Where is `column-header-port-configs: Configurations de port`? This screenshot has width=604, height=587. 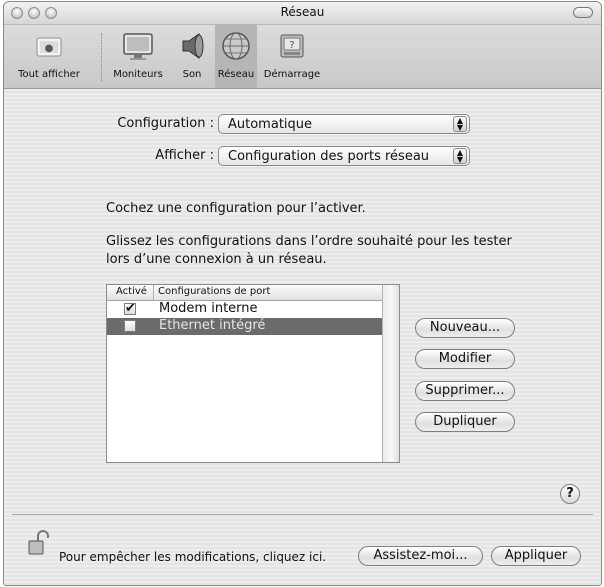
column-header-port-configs: Configurations de port is located at coordinates (214, 291).